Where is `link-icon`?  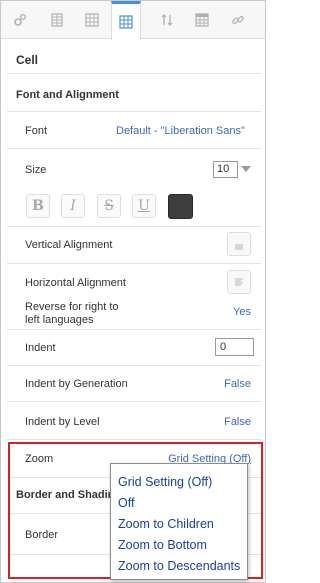
link-icon is located at coordinates (238, 20).